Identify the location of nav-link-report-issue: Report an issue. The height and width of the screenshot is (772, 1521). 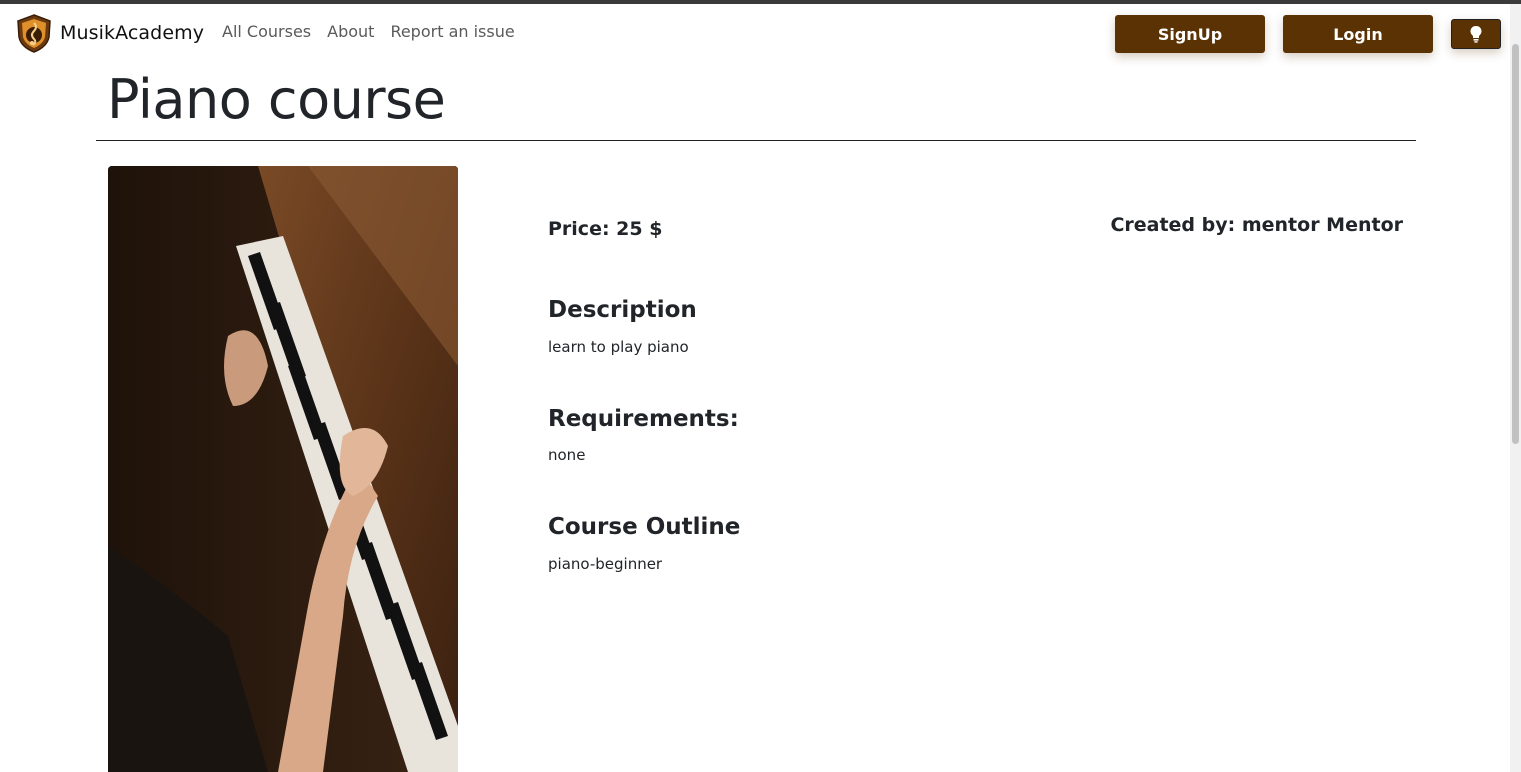
(452, 31).